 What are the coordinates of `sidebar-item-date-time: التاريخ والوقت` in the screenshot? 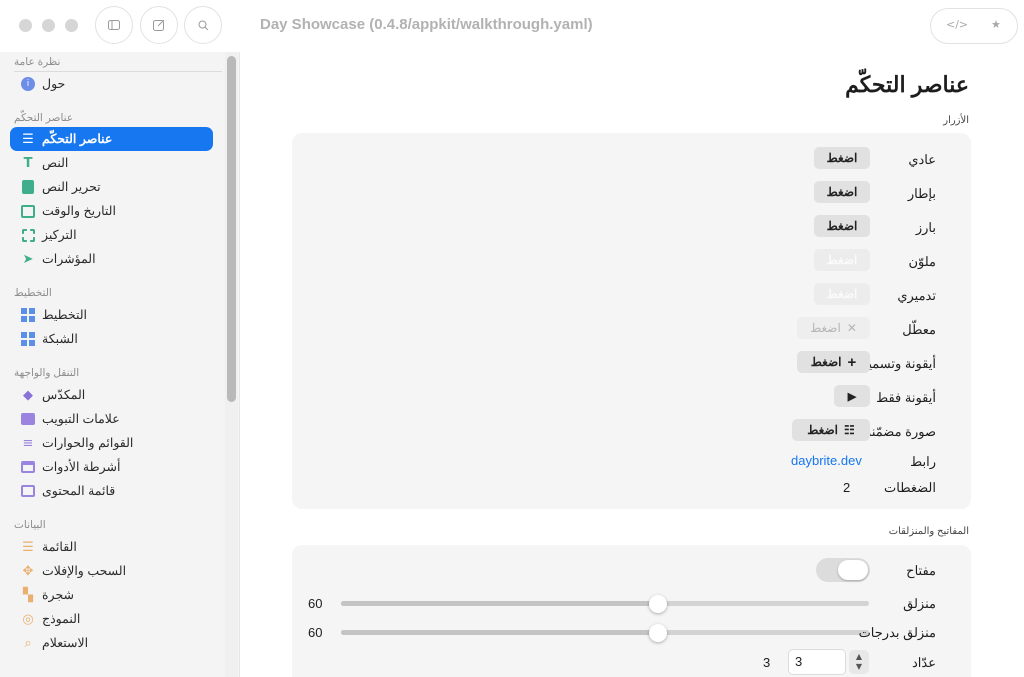 It's located at (111, 211).